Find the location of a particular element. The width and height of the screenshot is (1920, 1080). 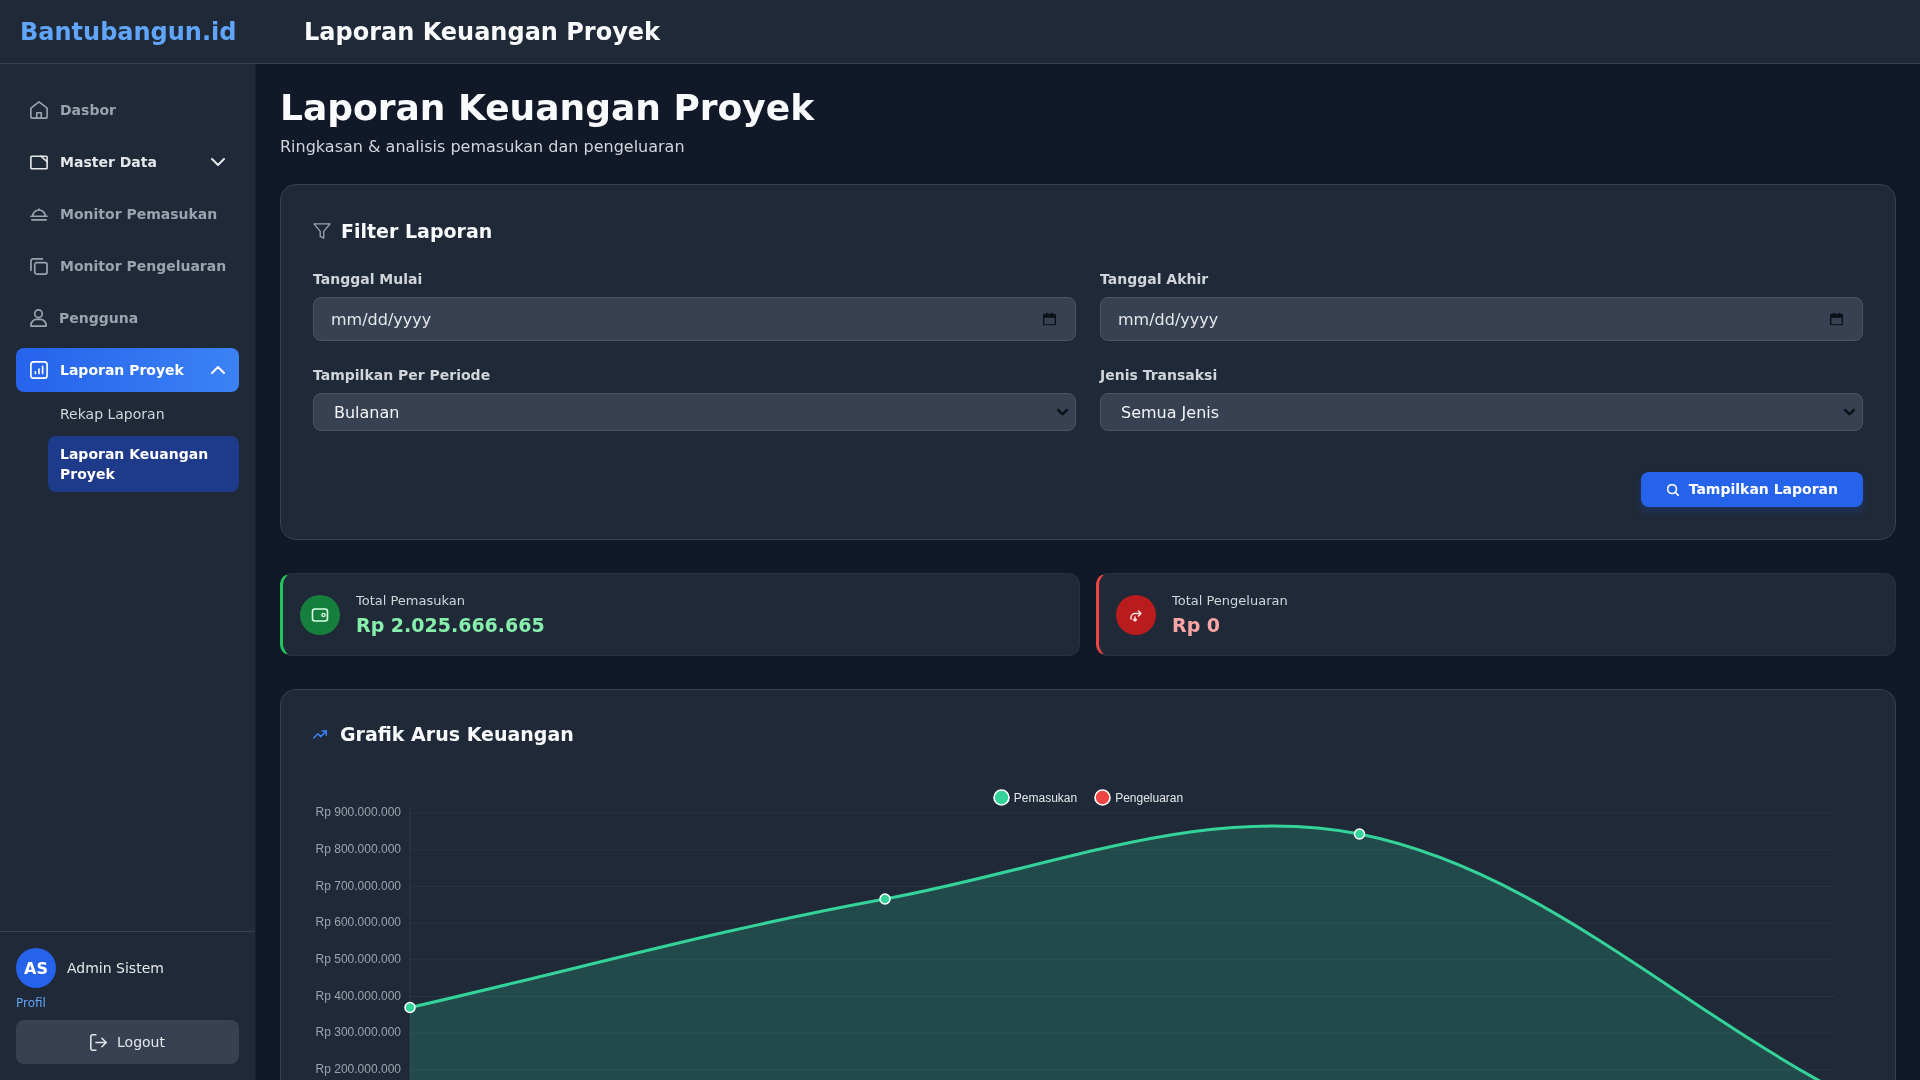

sidebar-item: Pengguna is located at coordinates (127, 318).